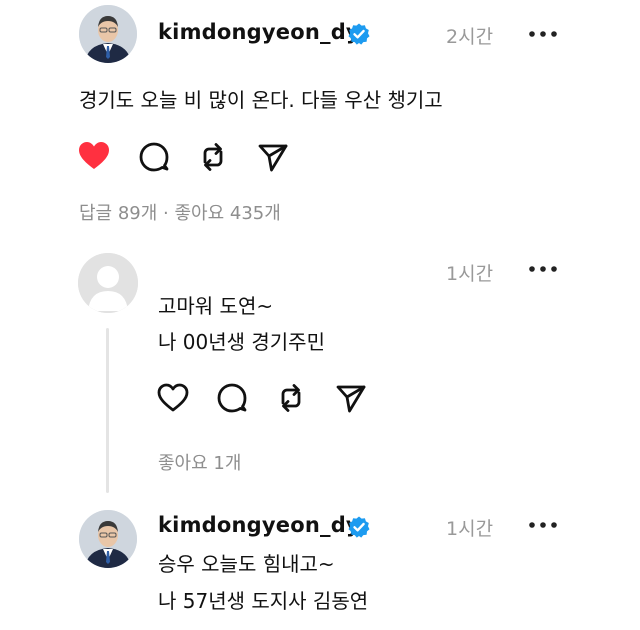 The width and height of the screenshot is (640, 630). What do you see at coordinates (470, 37) in the screenshot?
I see `post-time: 2시간` at bounding box center [470, 37].